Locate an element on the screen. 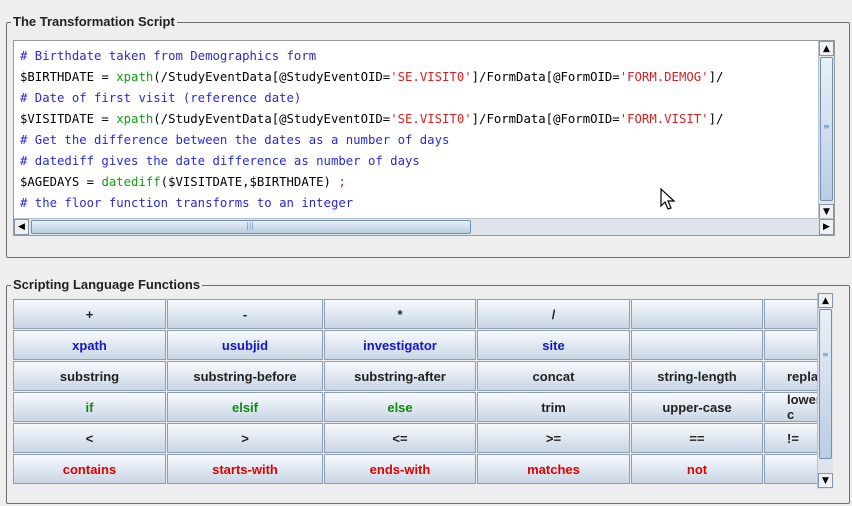 The height and width of the screenshot is (506, 852). script-token: # Birthdate taken from Demographics form is located at coordinates (168, 56).